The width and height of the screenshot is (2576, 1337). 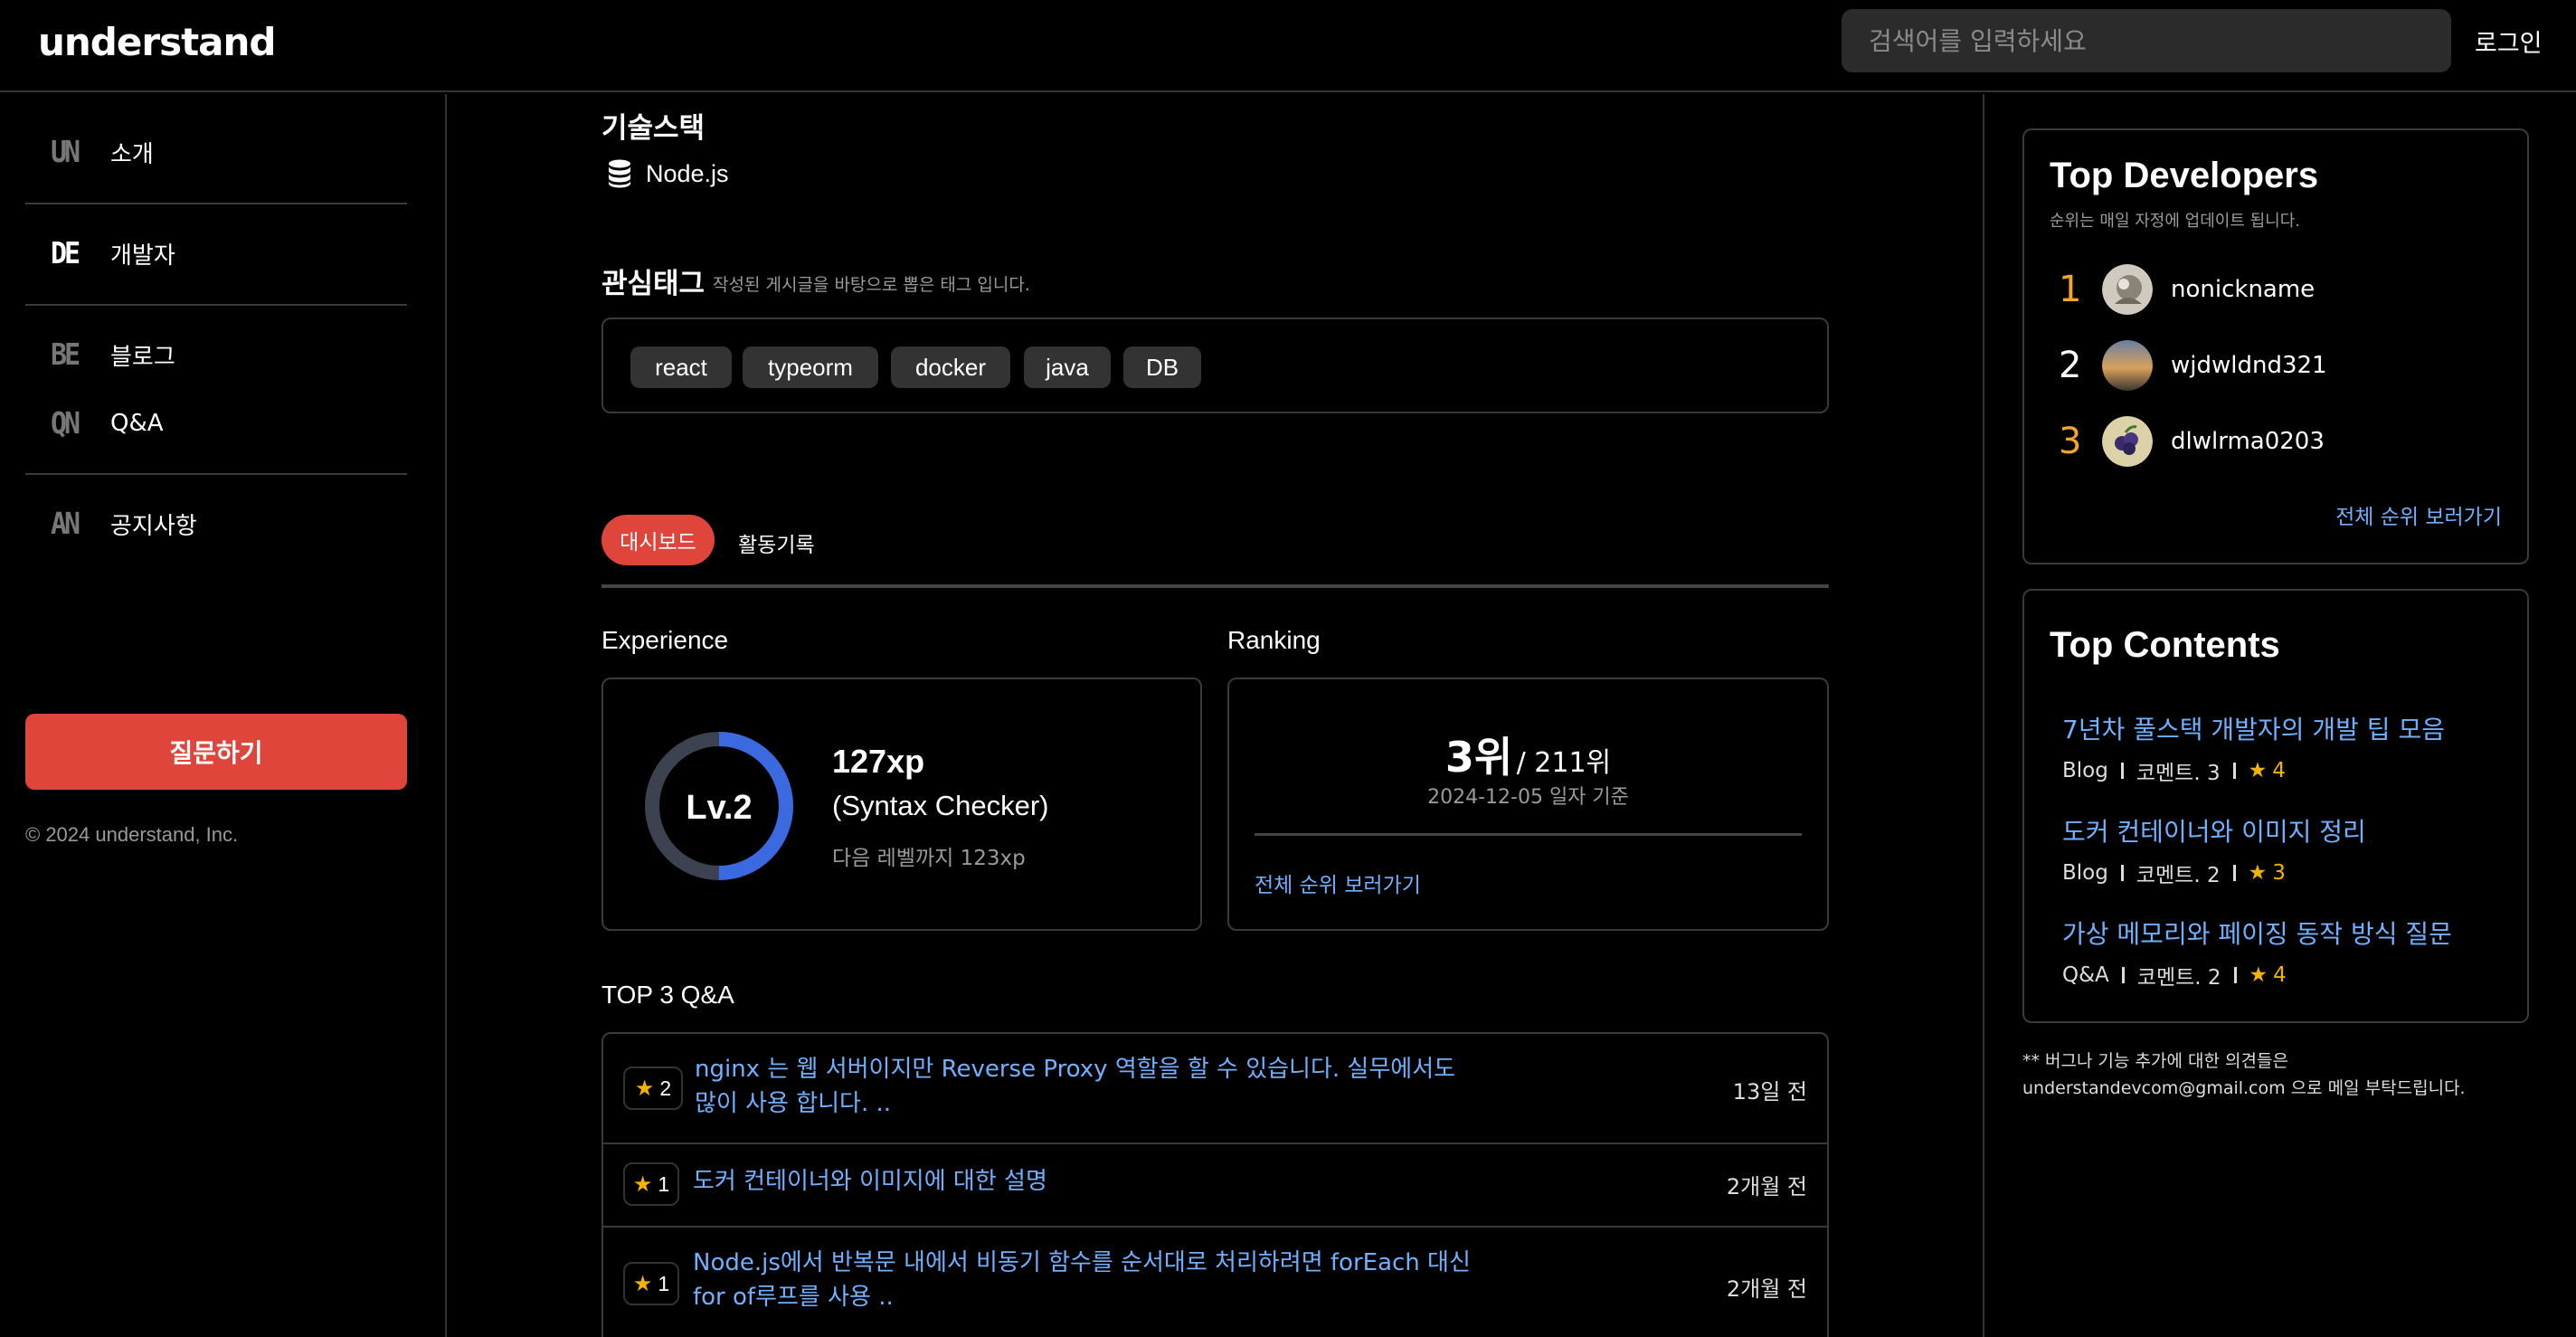 I want to click on database-icon, so click(x=619, y=173).